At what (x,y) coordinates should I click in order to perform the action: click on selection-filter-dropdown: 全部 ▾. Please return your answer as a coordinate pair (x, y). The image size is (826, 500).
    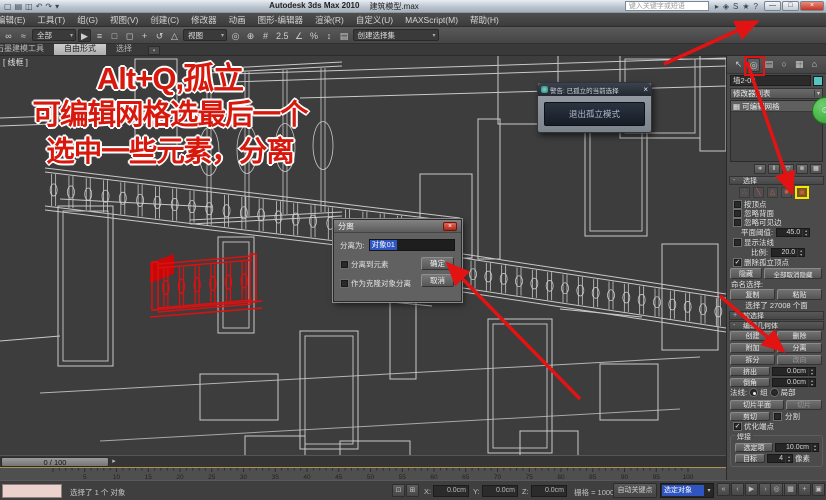
    Looking at the image, I should click on (54, 35).